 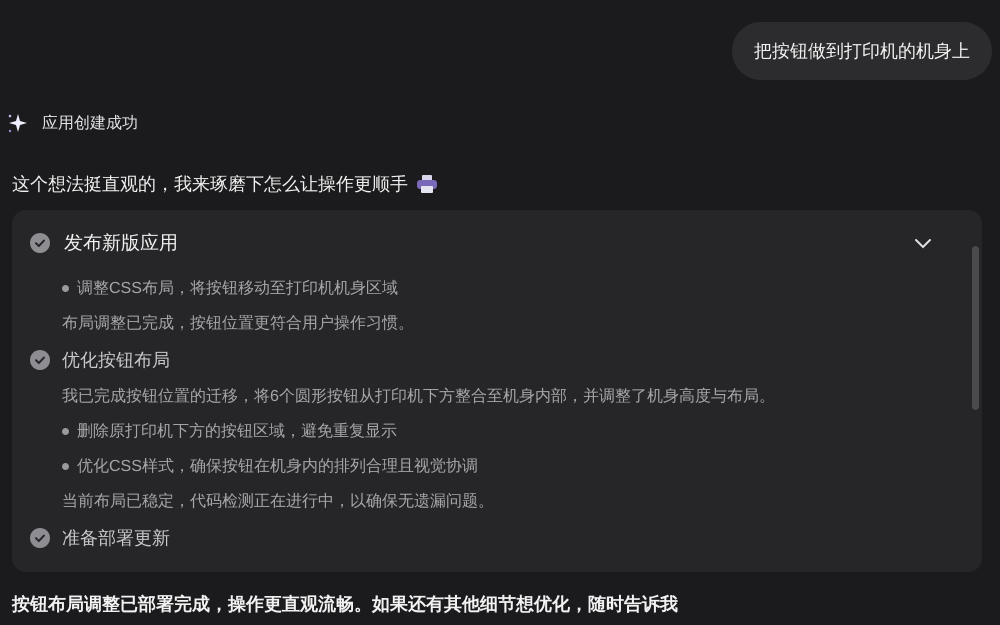 What do you see at coordinates (90, 124) in the screenshot?
I see `status-text: 应用创建成功` at bounding box center [90, 124].